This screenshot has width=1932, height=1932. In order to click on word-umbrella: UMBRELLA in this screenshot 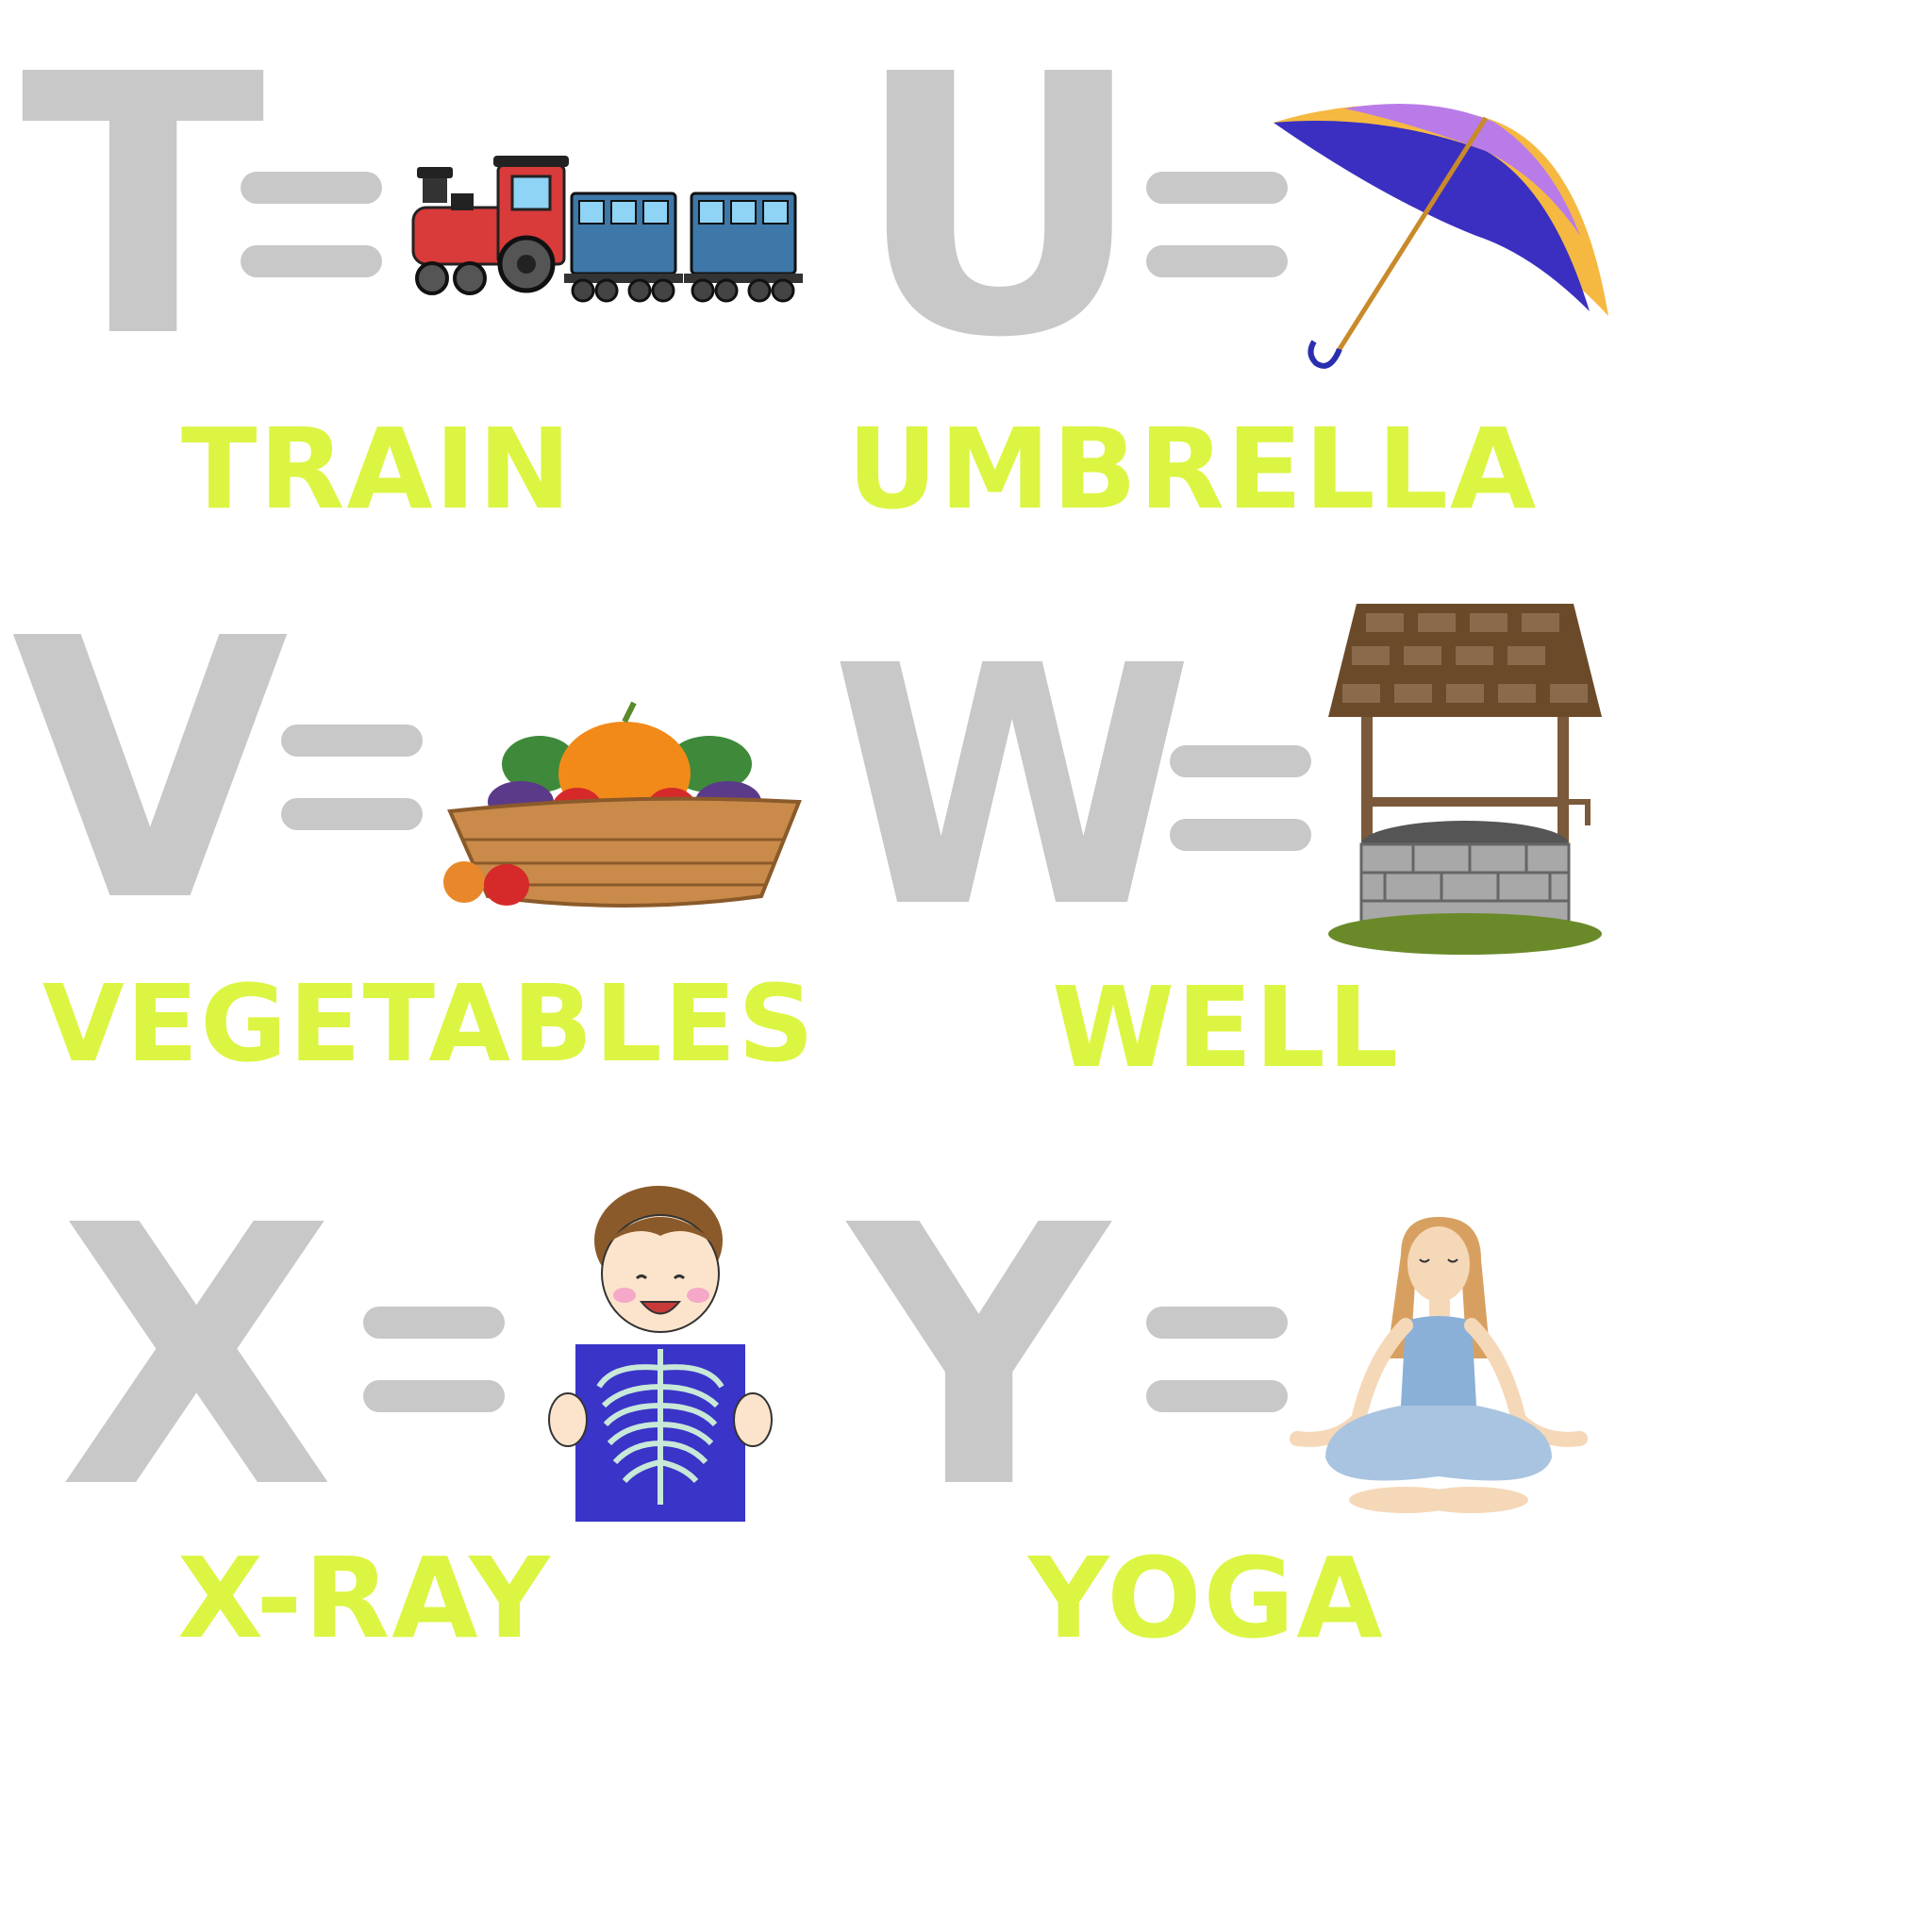, I will do `click(1193, 469)`.